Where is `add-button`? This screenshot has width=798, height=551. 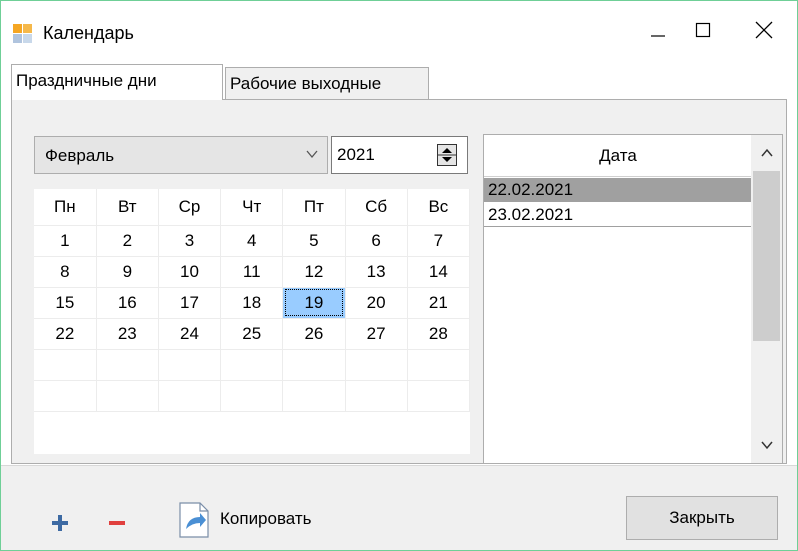 add-button is located at coordinates (60, 525).